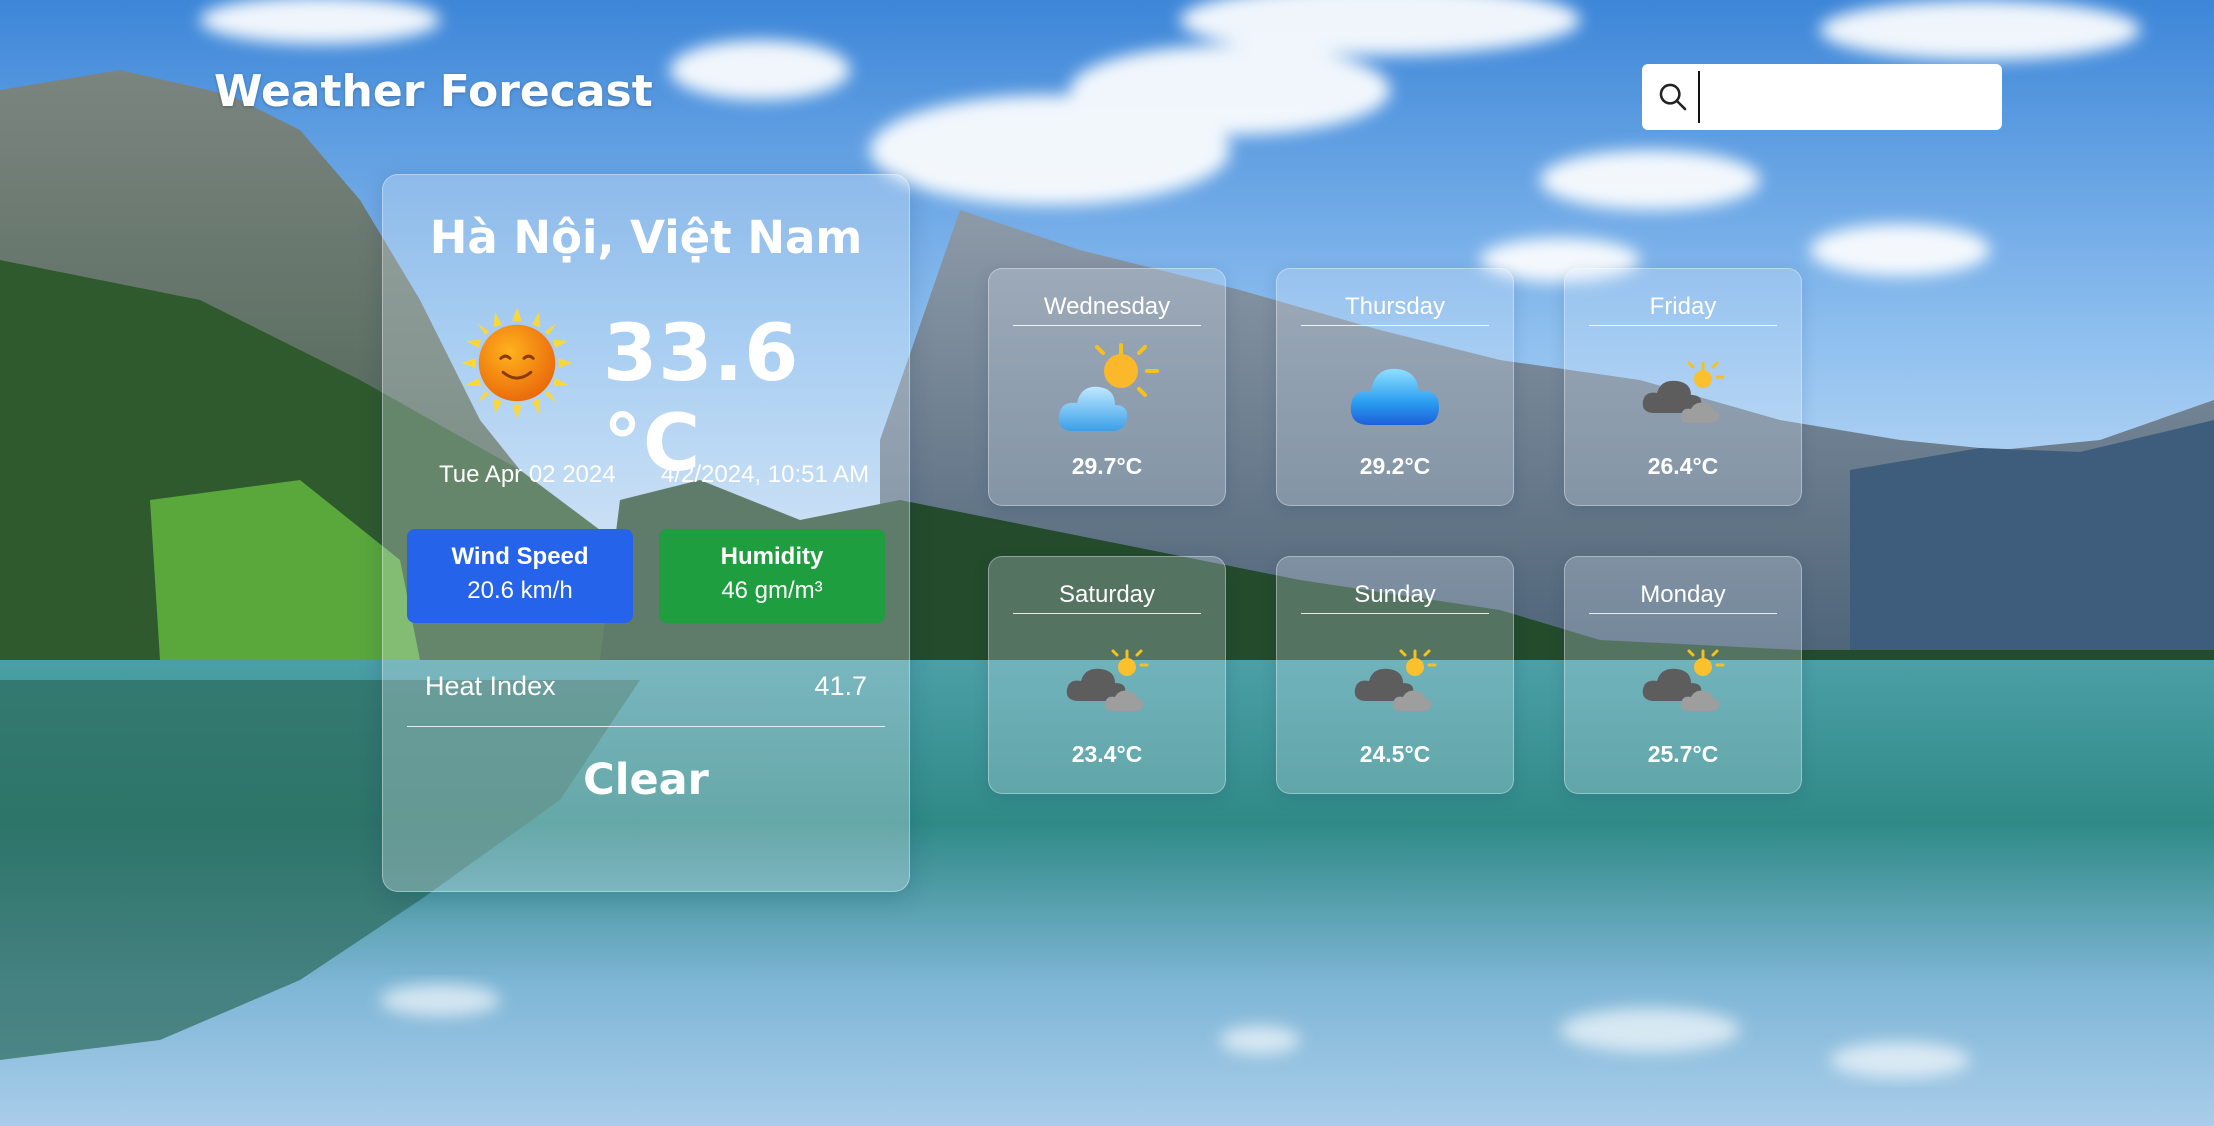 This screenshot has width=2214, height=1126. Describe the element at coordinates (646, 726) in the screenshot. I see `divider` at that location.